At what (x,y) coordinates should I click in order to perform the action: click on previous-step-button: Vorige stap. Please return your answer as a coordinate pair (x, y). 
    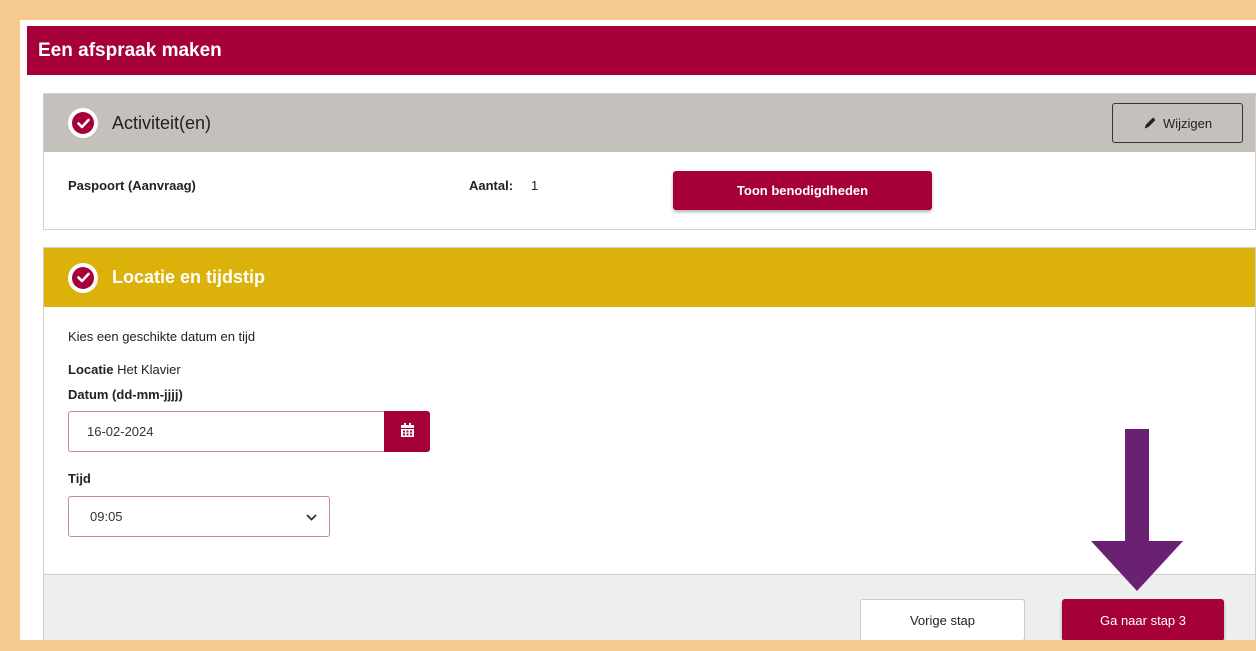
    Looking at the image, I should click on (942, 619).